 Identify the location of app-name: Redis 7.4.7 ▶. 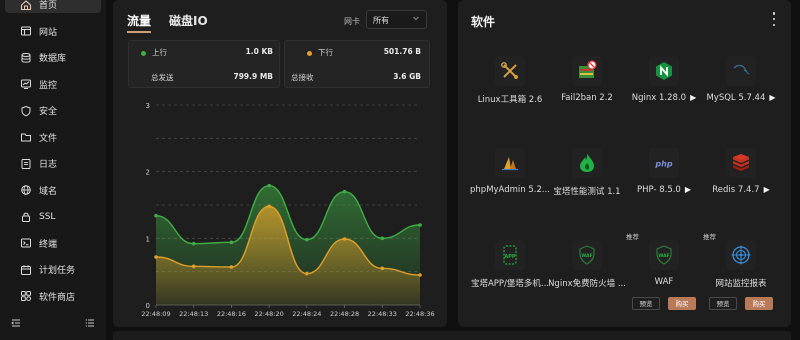
(741, 190).